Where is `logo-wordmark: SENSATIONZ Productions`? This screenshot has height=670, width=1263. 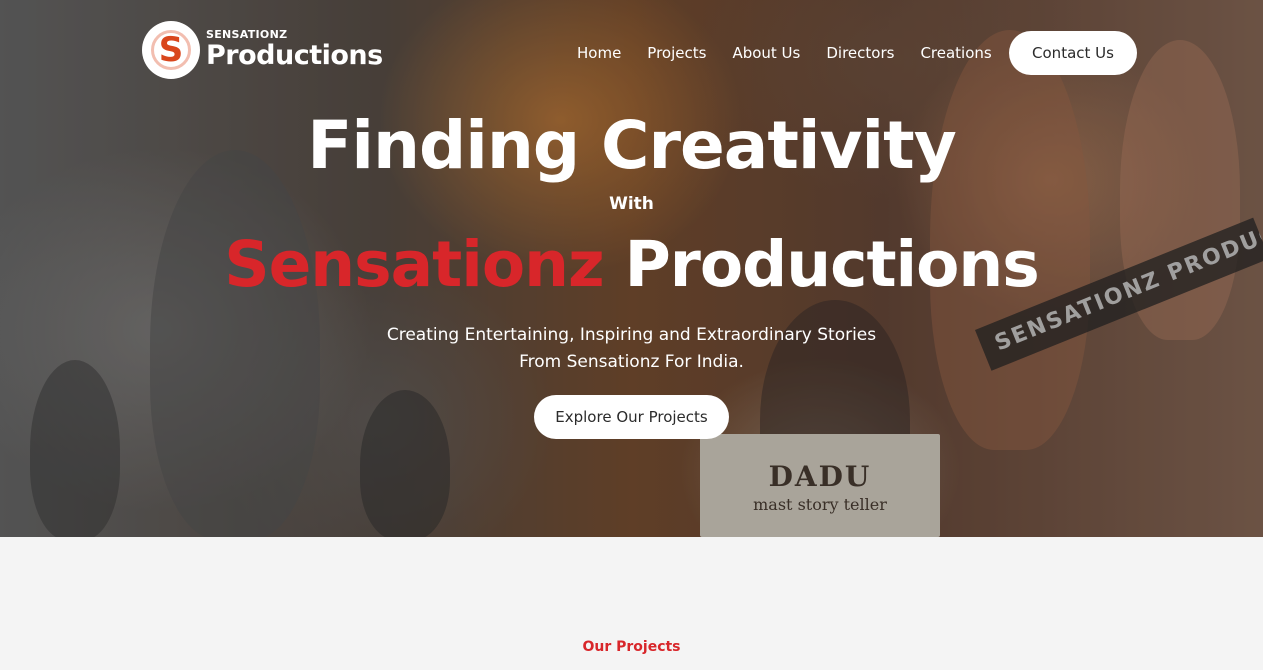 logo-wordmark: SENSATIONZ Productions is located at coordinates (294, 50).